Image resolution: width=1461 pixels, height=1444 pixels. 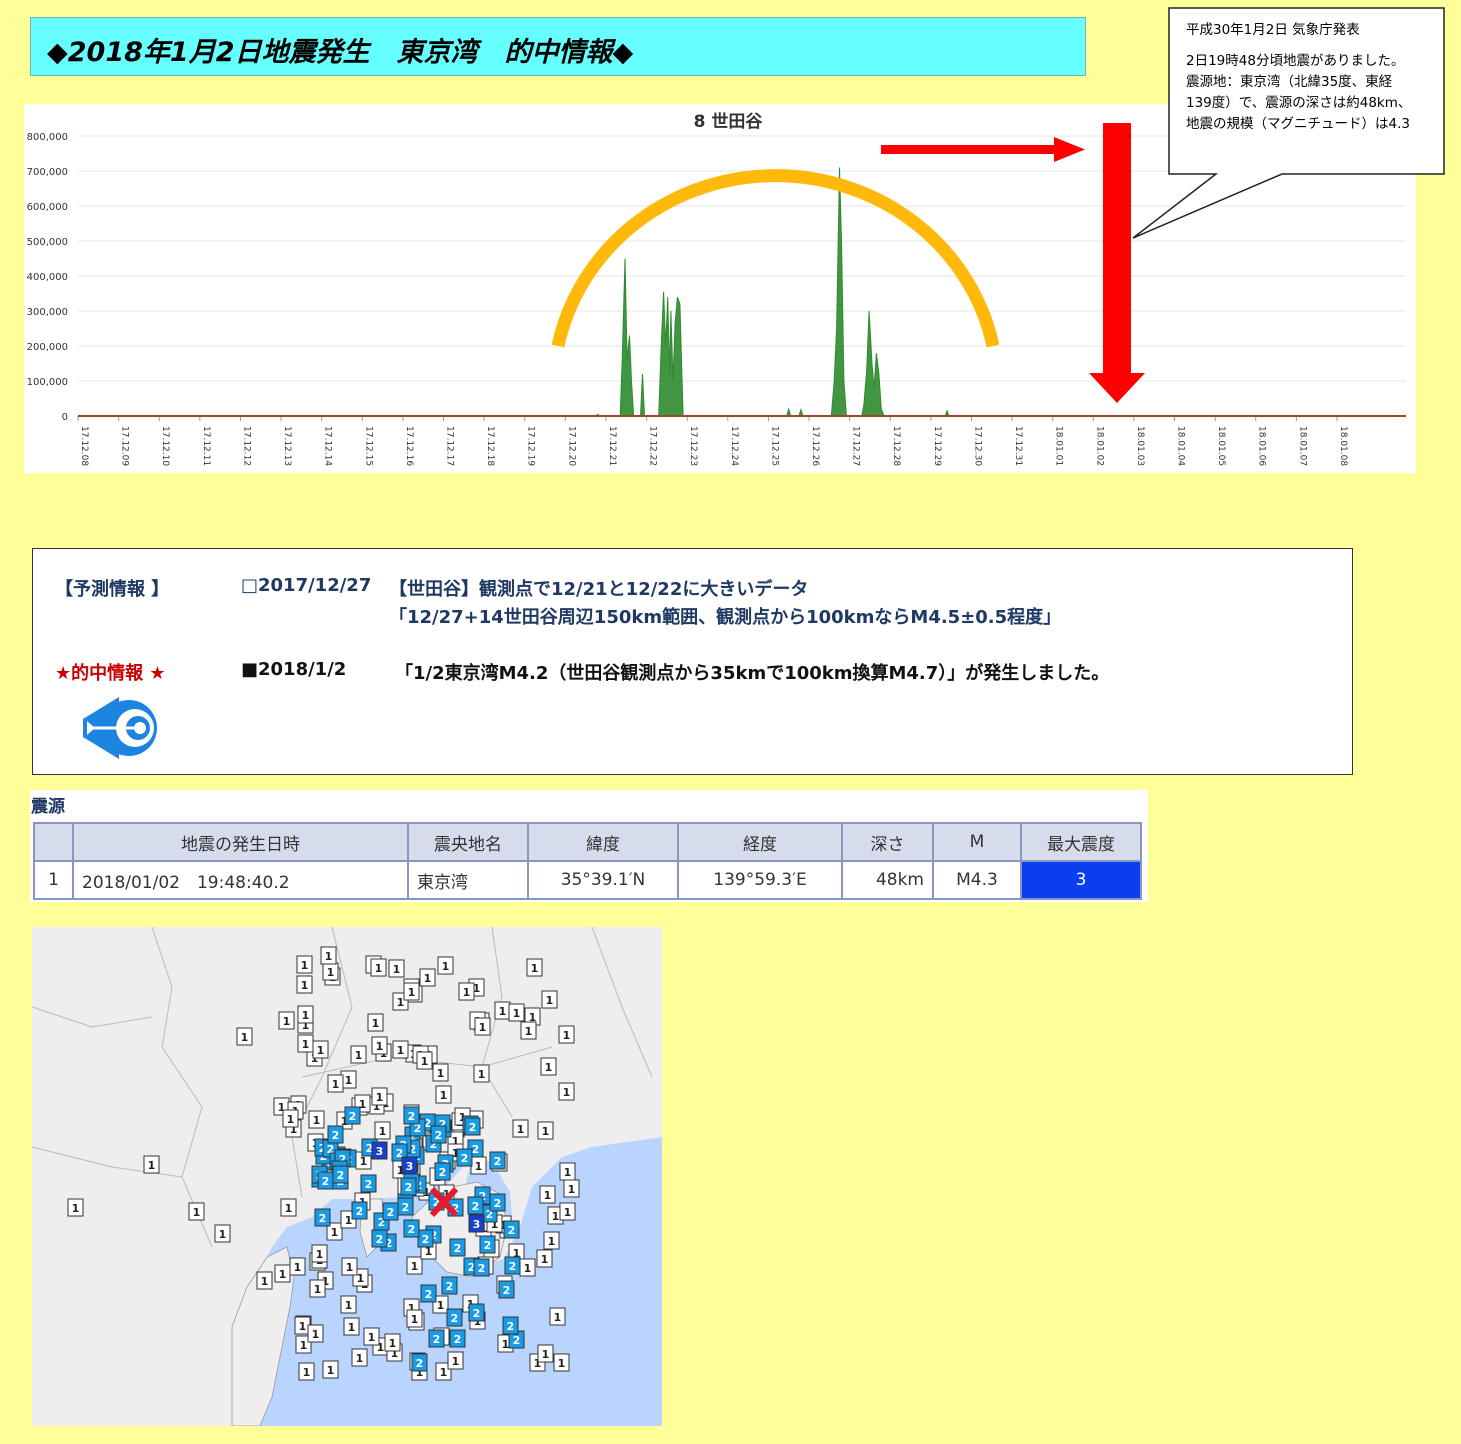 What do you see at coordinates (47, 347) in the screenshot?
I see `y-tick-label: 200,000` at bounding box center [47, 347].